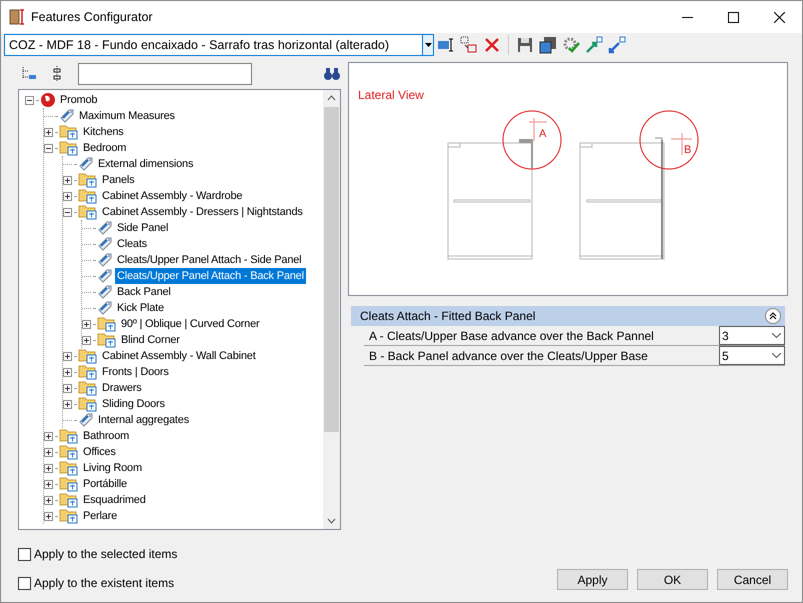 This screenshot has width=803, height=603. I want to click on tree-item: Bathroom, so click(106, 436).